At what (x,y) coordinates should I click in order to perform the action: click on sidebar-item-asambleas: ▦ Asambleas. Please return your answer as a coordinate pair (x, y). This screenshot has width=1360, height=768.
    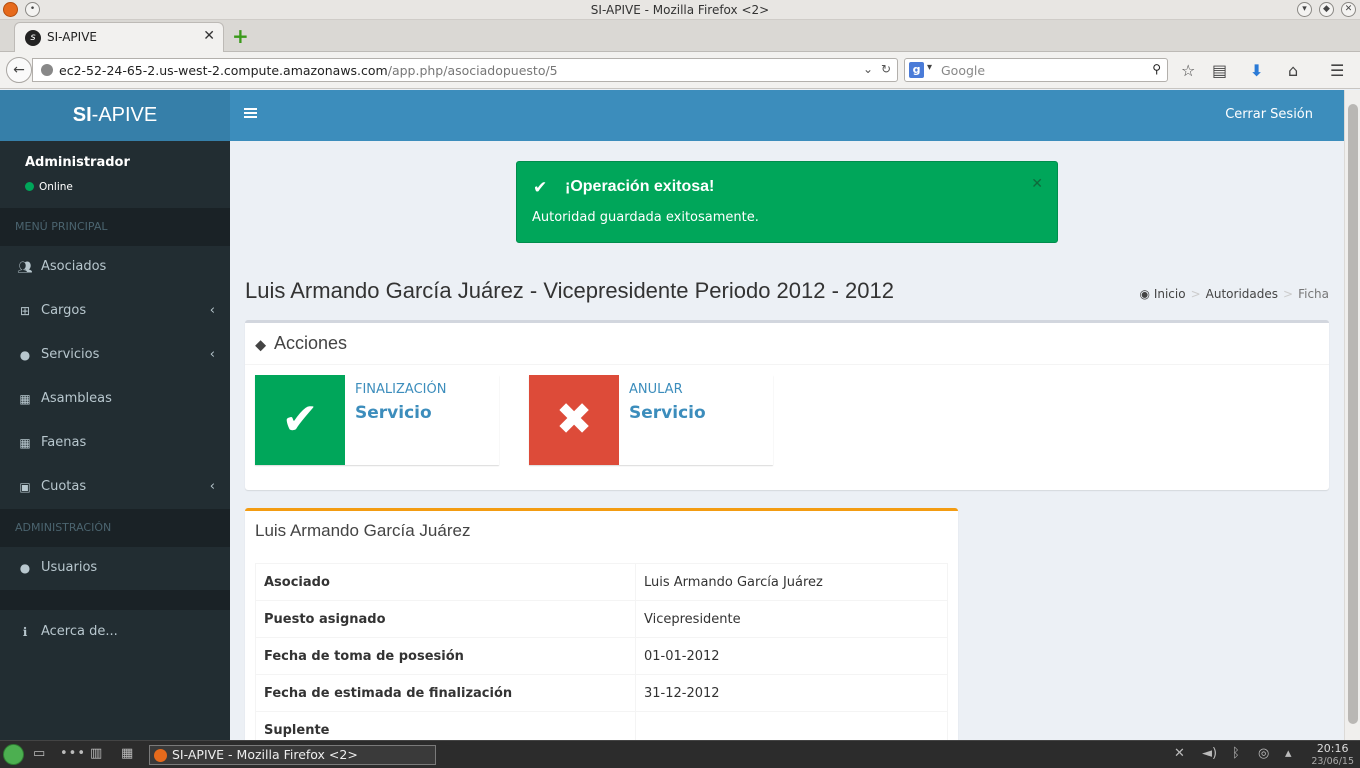
    Looking at the image, I should click on (115, 399).